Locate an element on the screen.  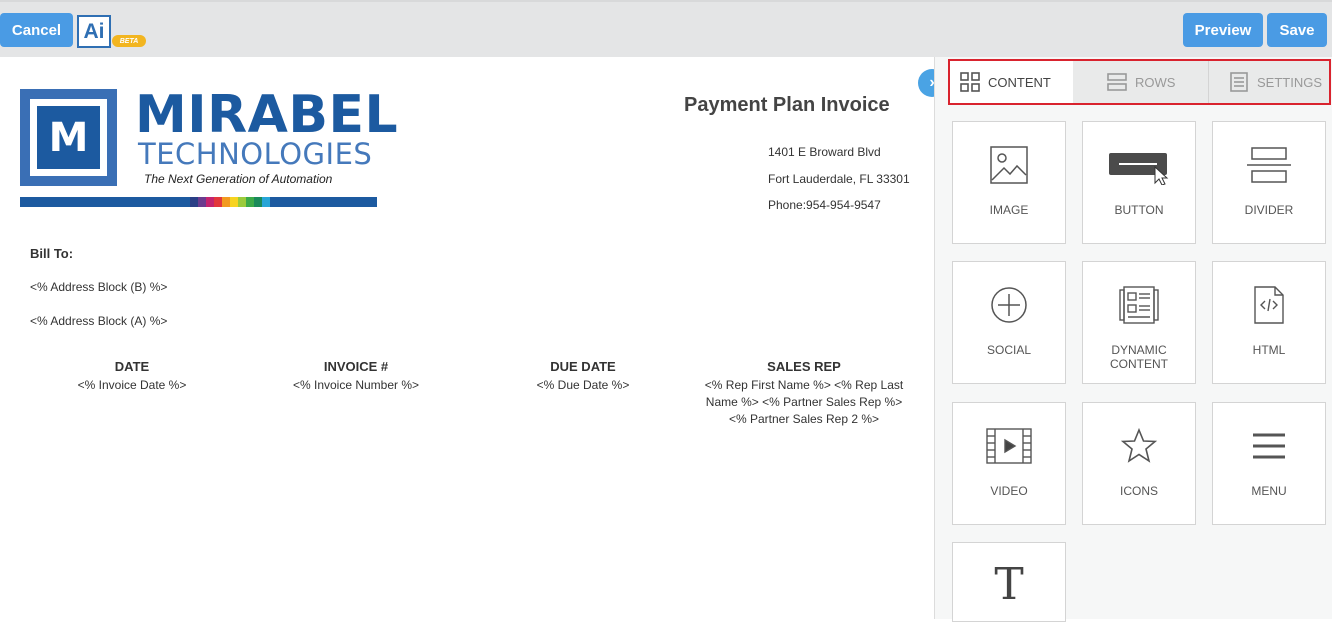
logo-color-bar is located at coordinates (198, 202).